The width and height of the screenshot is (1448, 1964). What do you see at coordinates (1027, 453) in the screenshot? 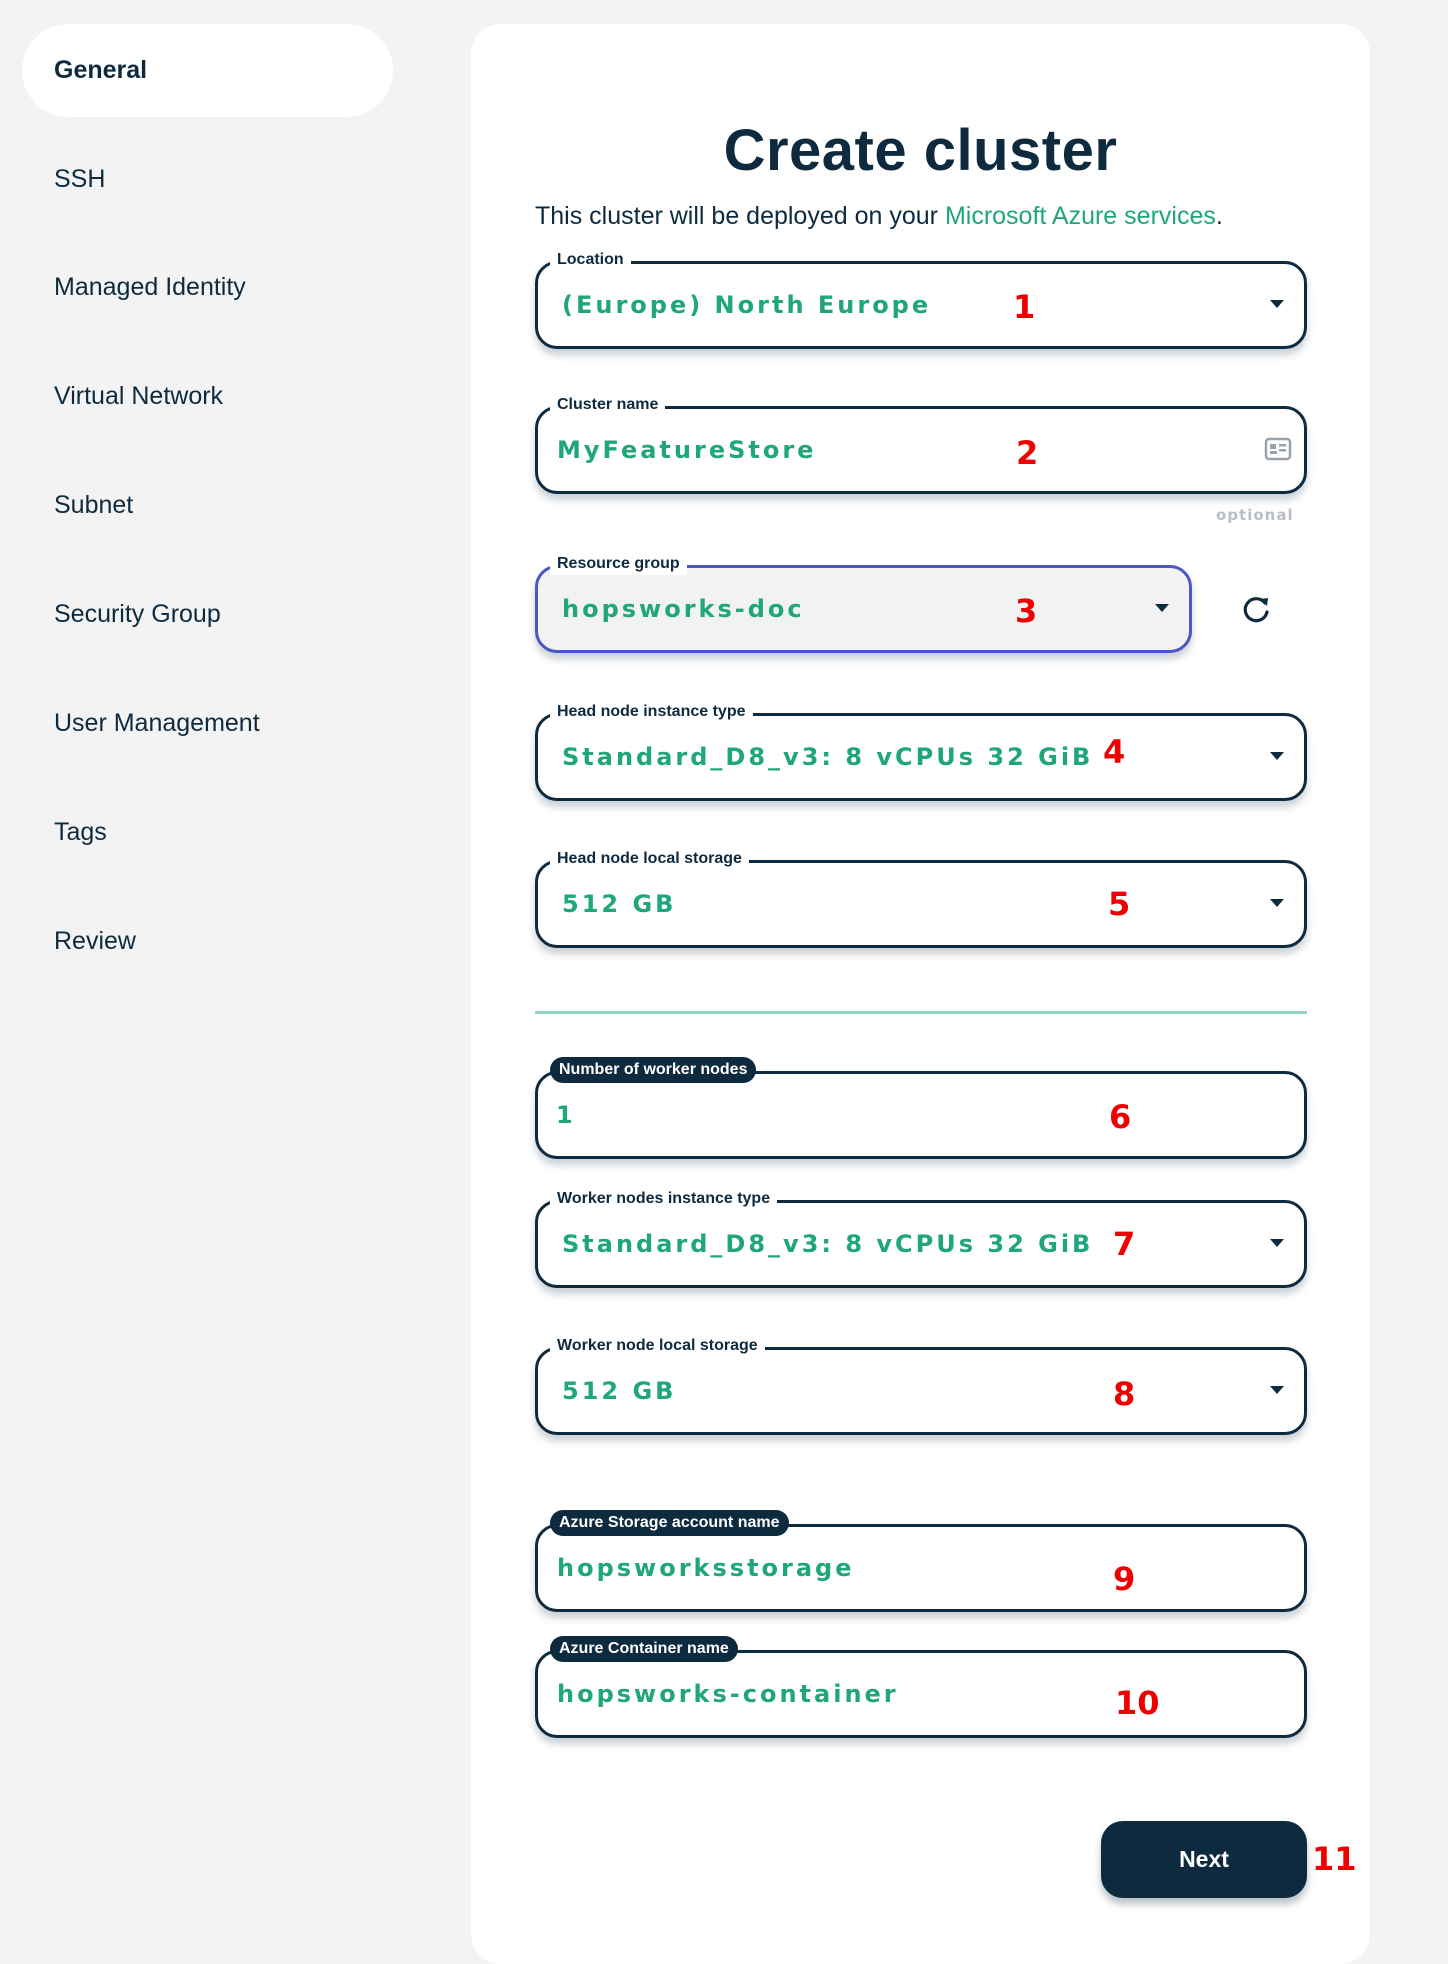
I see `annotation-marker: 2` at bounding box center [1027, 453].